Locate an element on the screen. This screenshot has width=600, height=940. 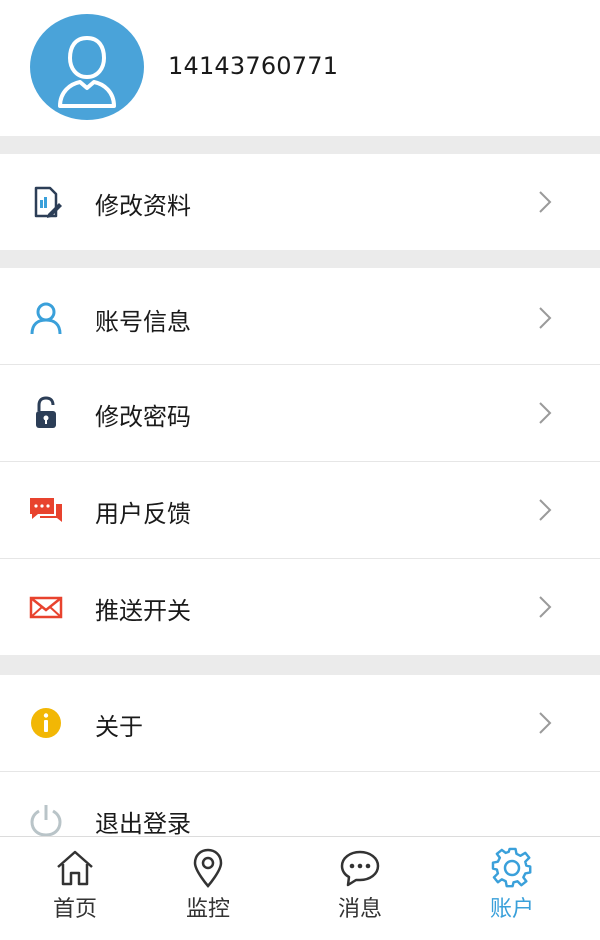
account-phone-number: 14143760771 is located at coordinates (253, 66).